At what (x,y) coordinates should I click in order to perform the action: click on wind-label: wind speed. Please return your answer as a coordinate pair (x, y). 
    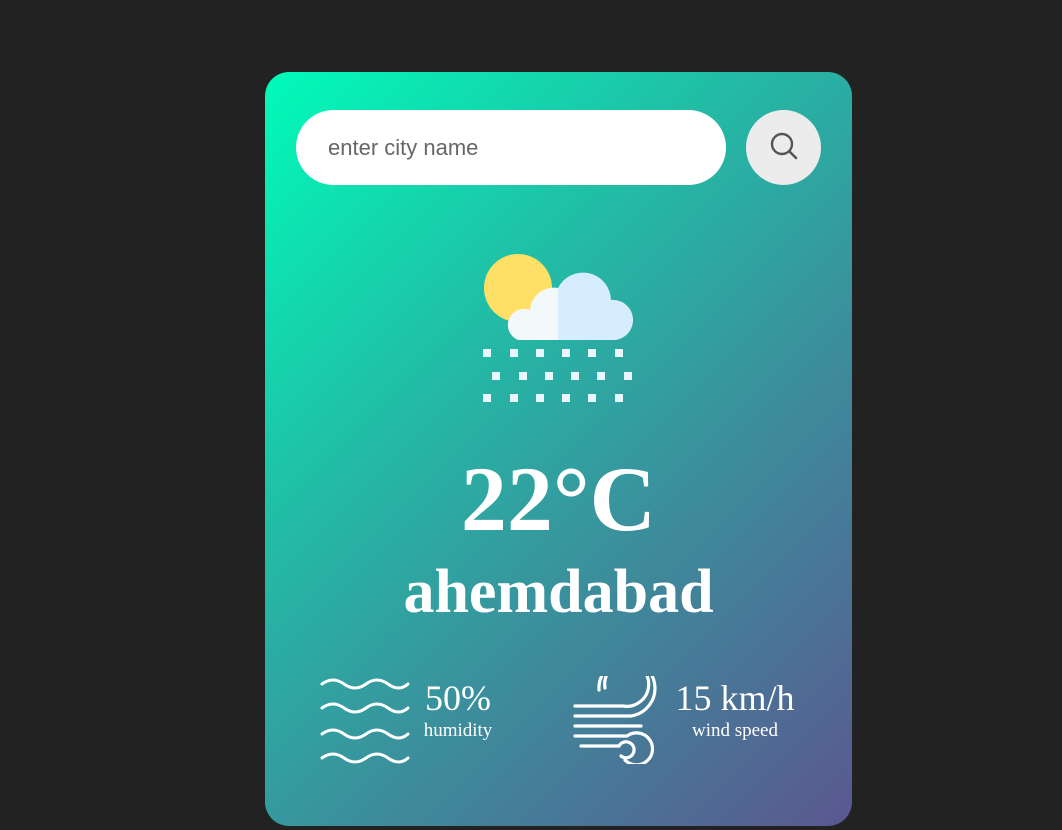
    Looking at the image, I should click on (734, 730).